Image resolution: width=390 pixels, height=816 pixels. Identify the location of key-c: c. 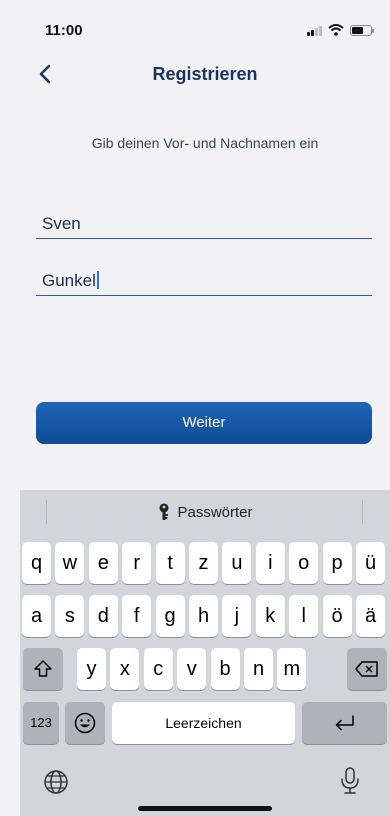
(158, 669).